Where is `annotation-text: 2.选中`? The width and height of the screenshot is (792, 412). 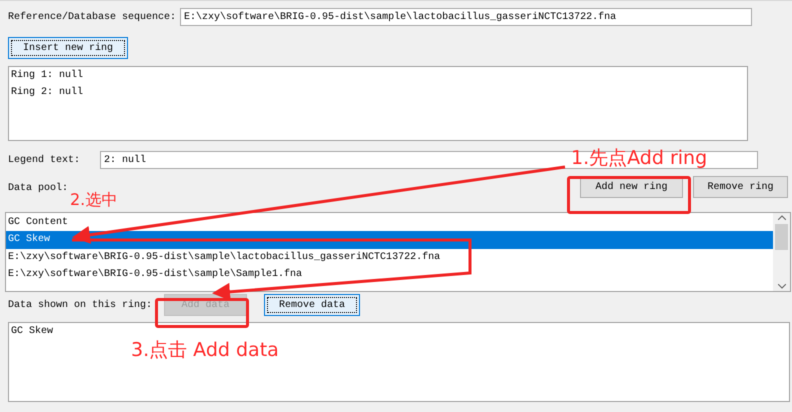
annotation-text: 2.选中 is located at coordinates (94, 200).